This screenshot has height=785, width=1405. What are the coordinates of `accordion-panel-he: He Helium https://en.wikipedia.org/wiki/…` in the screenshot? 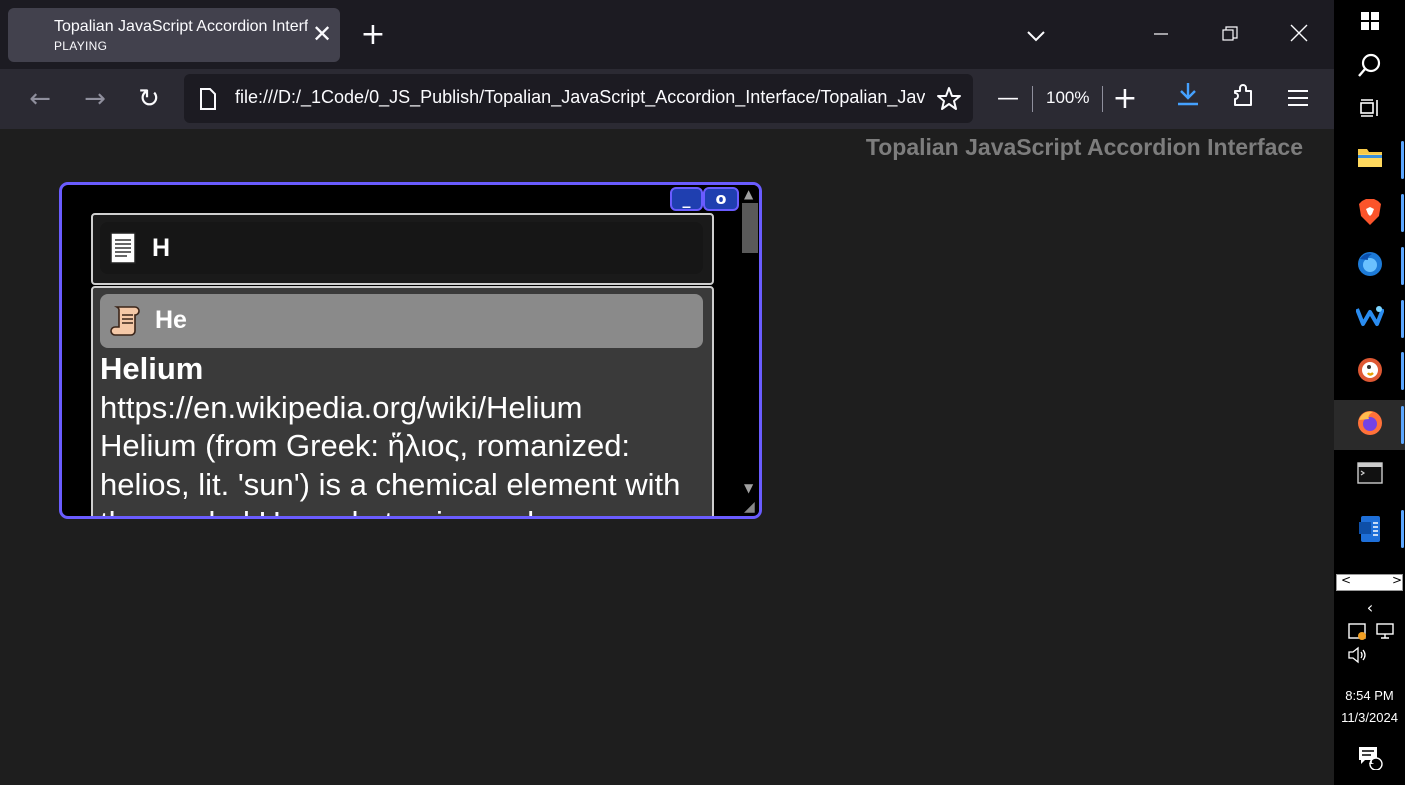 It's located at (402, 401).